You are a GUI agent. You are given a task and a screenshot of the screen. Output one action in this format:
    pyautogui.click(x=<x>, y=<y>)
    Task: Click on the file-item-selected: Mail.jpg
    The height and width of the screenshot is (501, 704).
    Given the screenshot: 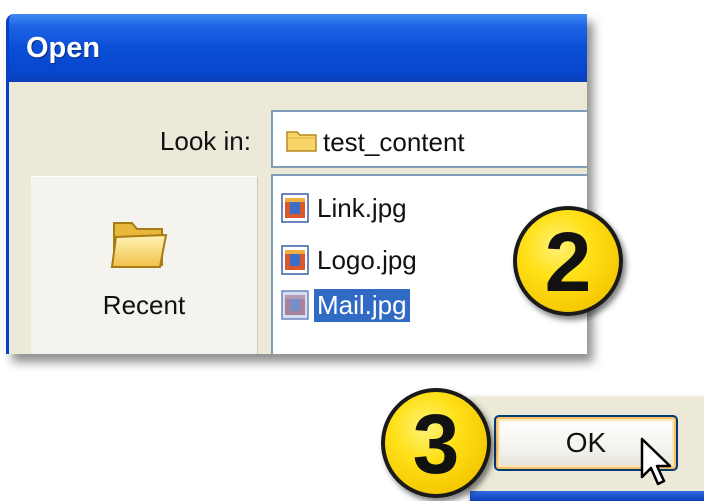 What is the action you would take?
    pyautogui.click(x=345, y=305)
    